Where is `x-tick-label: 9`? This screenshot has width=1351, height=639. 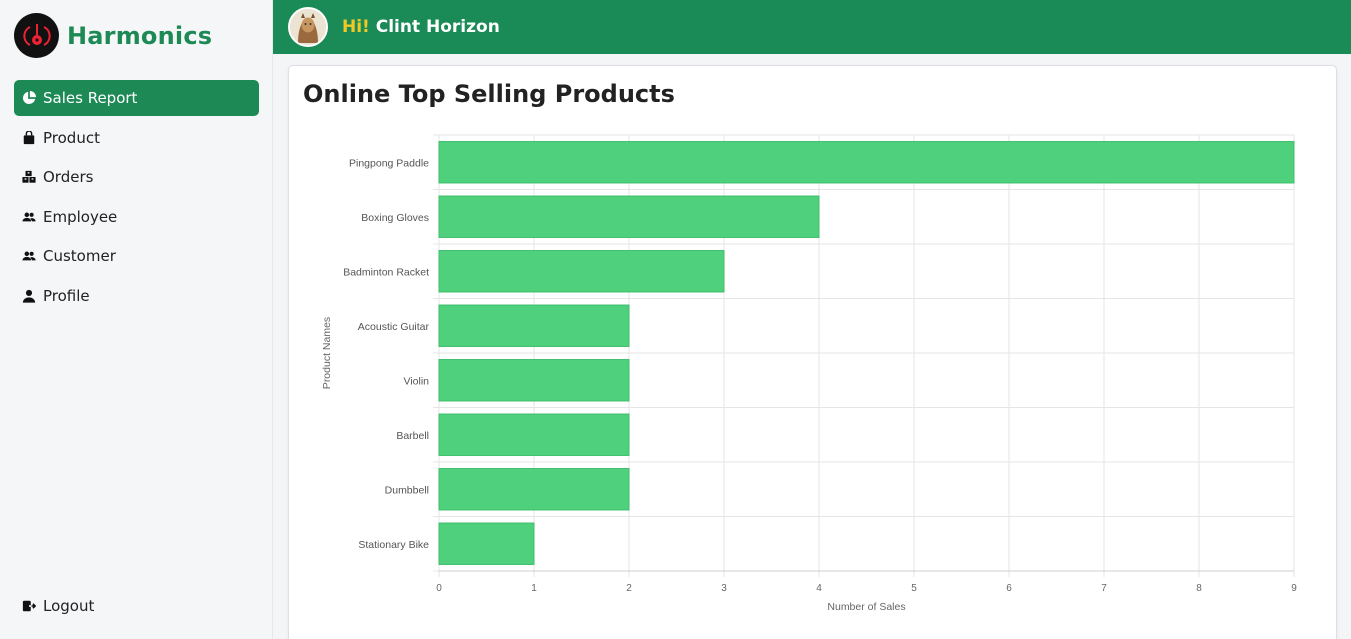
x-tick-label: 9 is located at coordinates (1294, 588).